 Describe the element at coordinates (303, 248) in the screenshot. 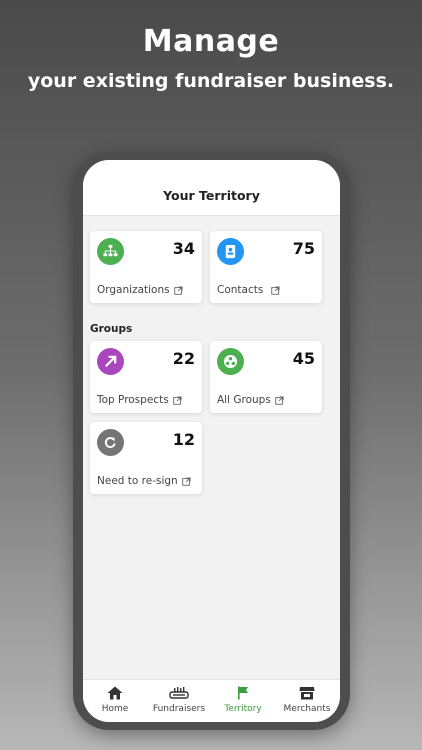

I see `contacts-count: 75` at that location.